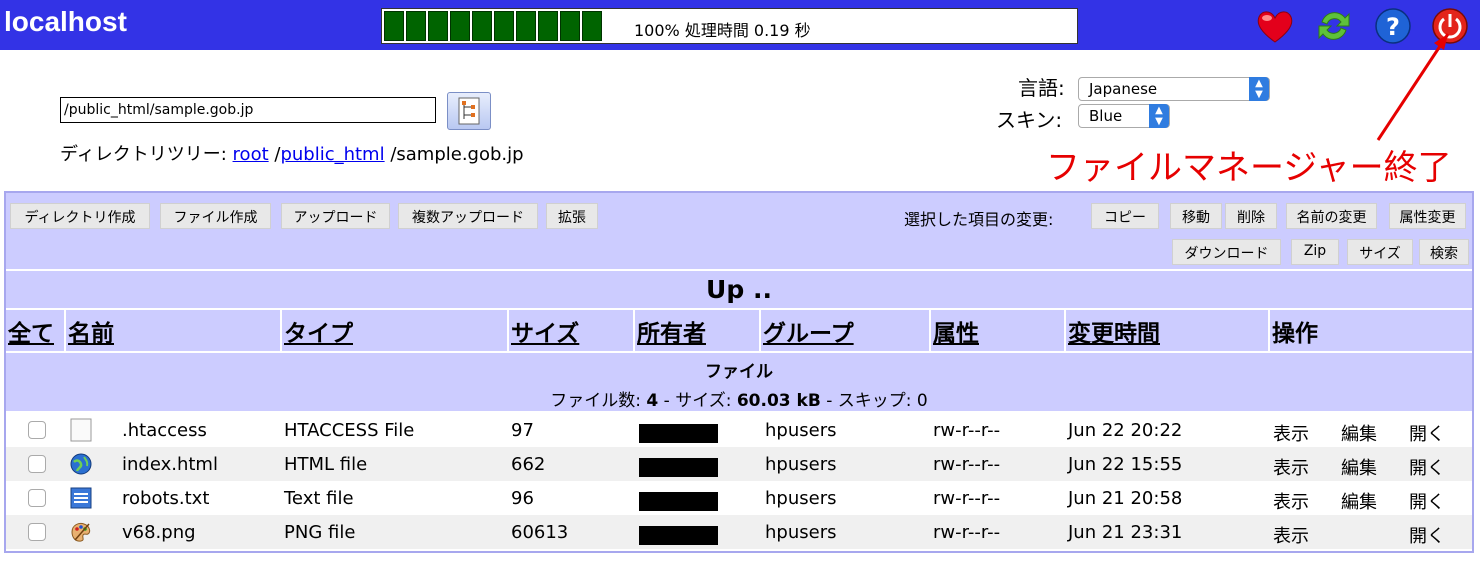 This screenshot has width=1480, height=586. I want to click on header-bar: localhost 100% 処理時間 0.19 秒 ?, so click(740, 25).